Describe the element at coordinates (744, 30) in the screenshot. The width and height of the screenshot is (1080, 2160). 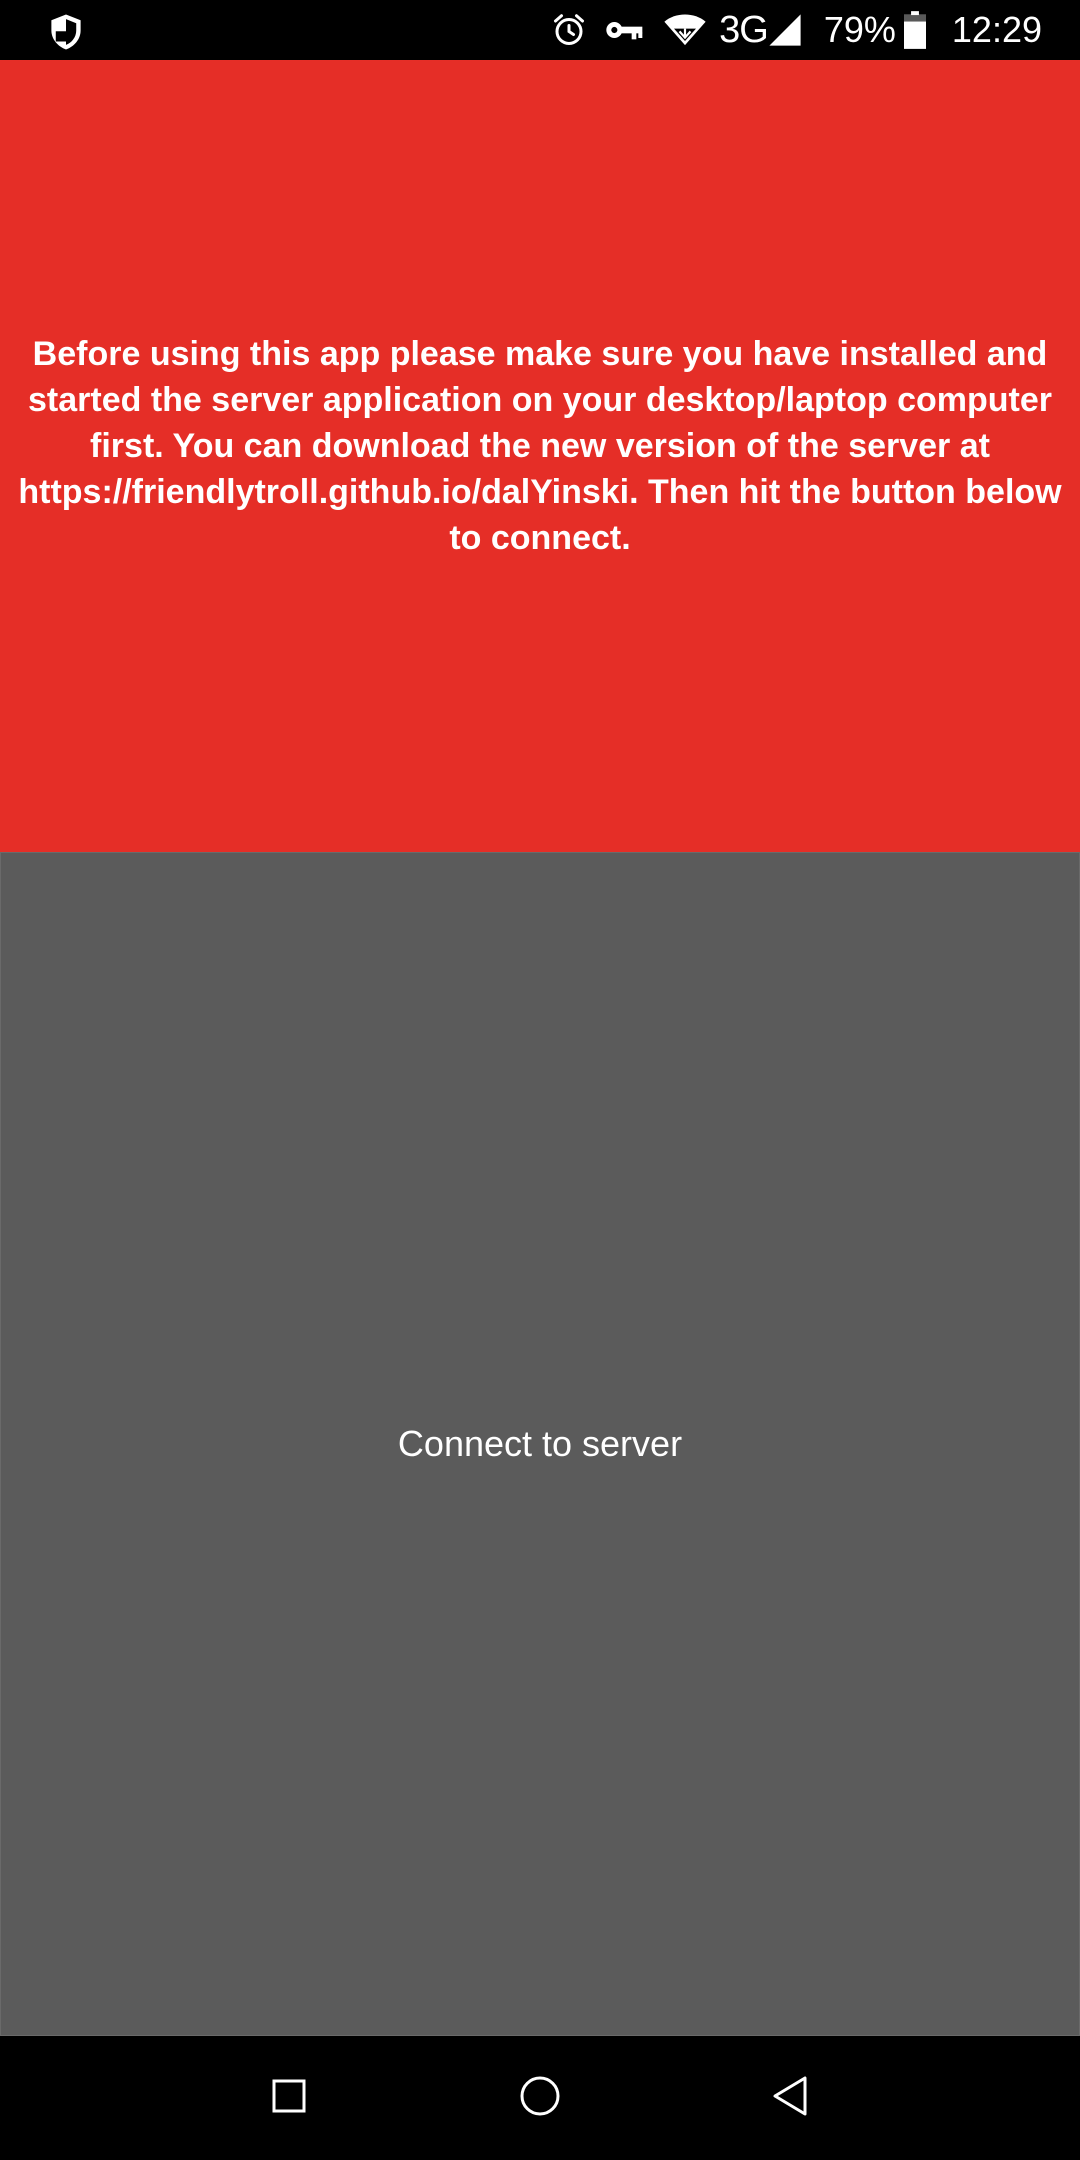
I see `network-type: 3G` at that location.